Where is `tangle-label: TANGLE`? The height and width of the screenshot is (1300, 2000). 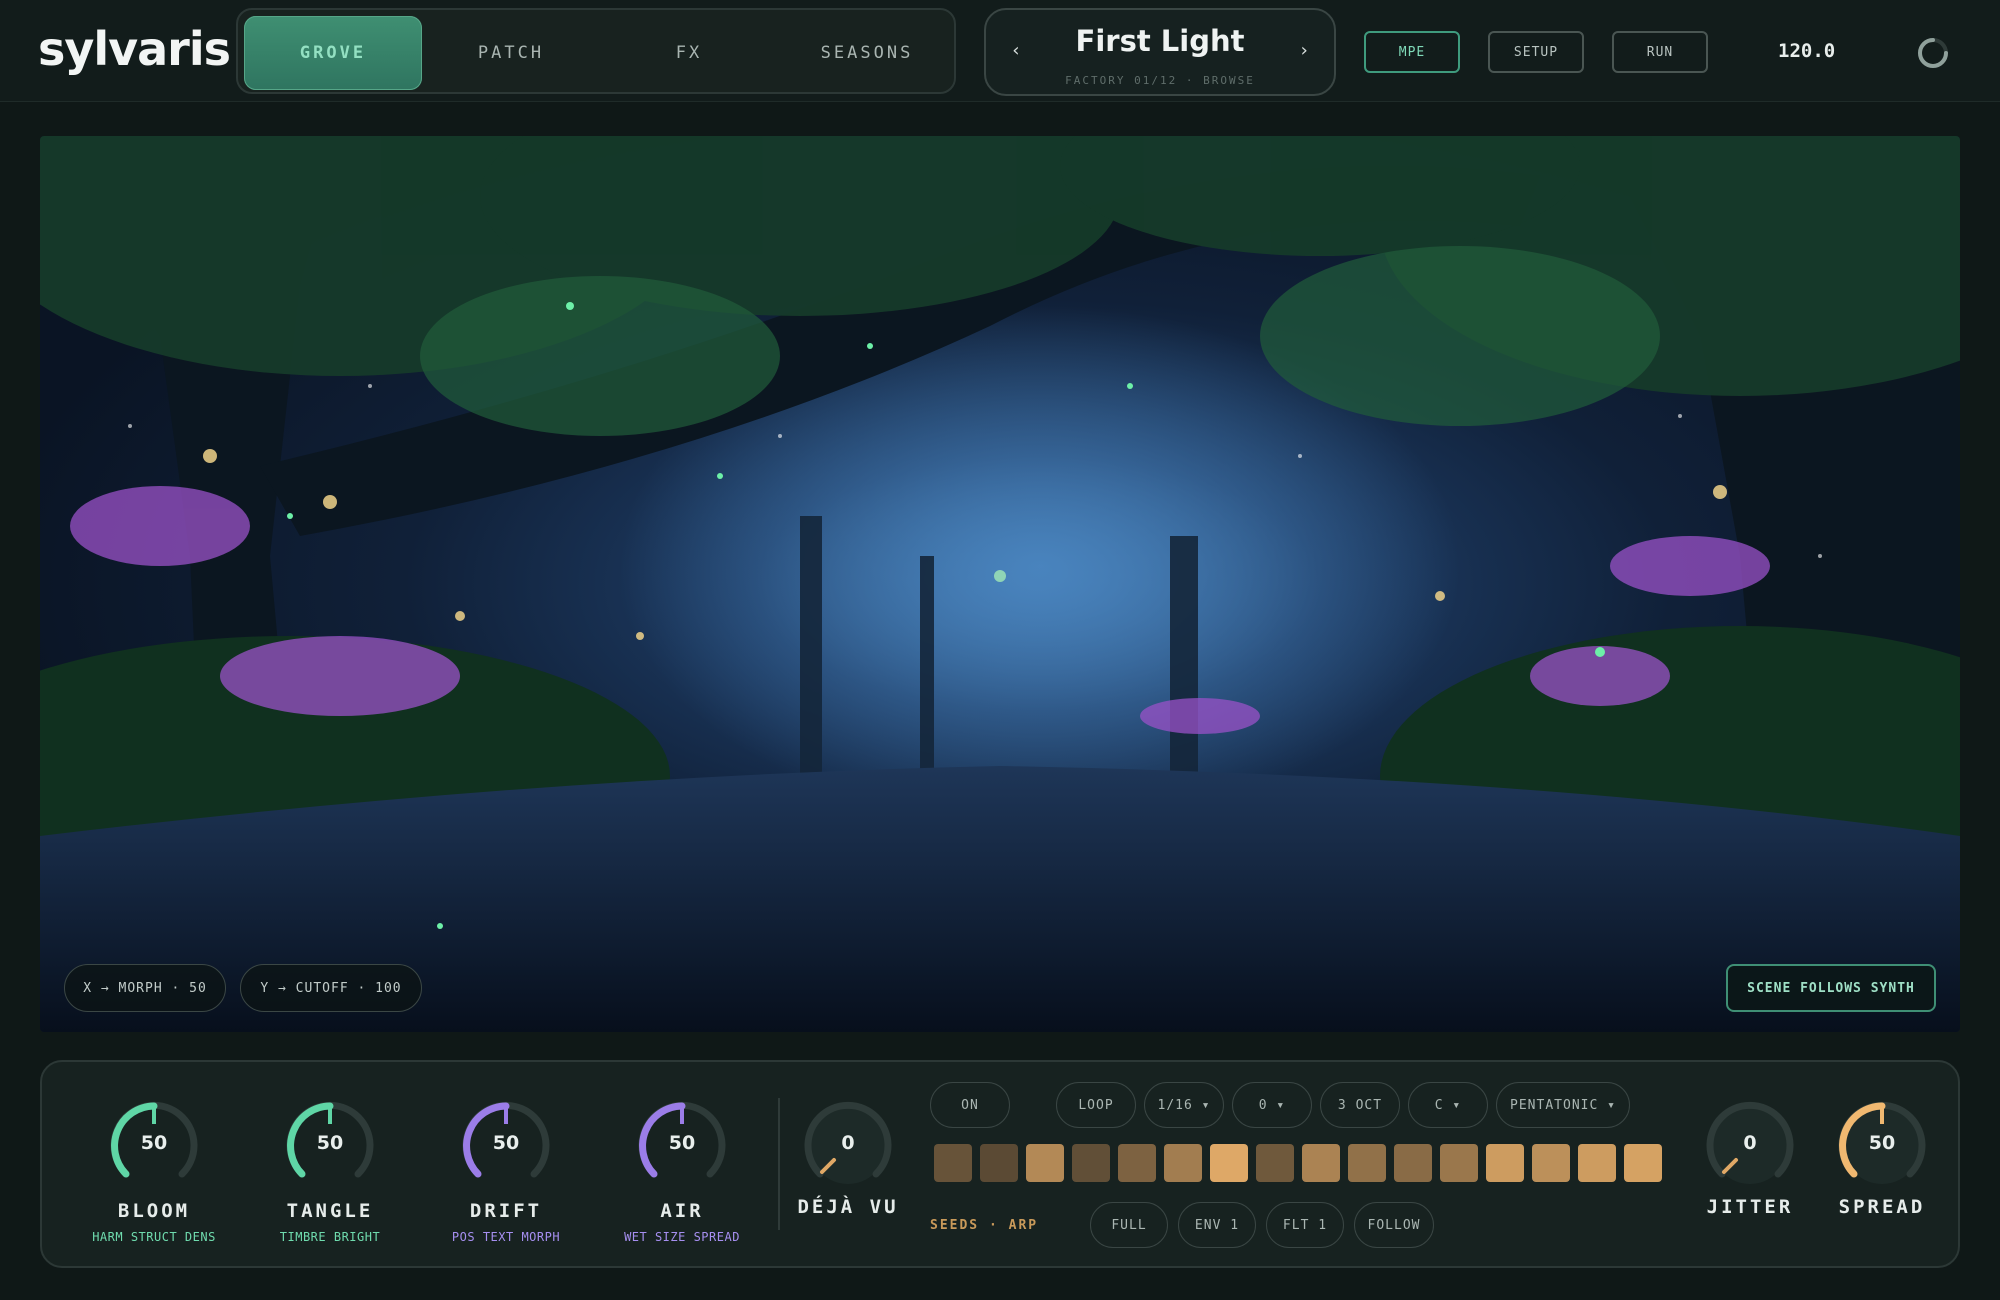 tangle-label: TANGLE is located at coordinates (330, 1211).